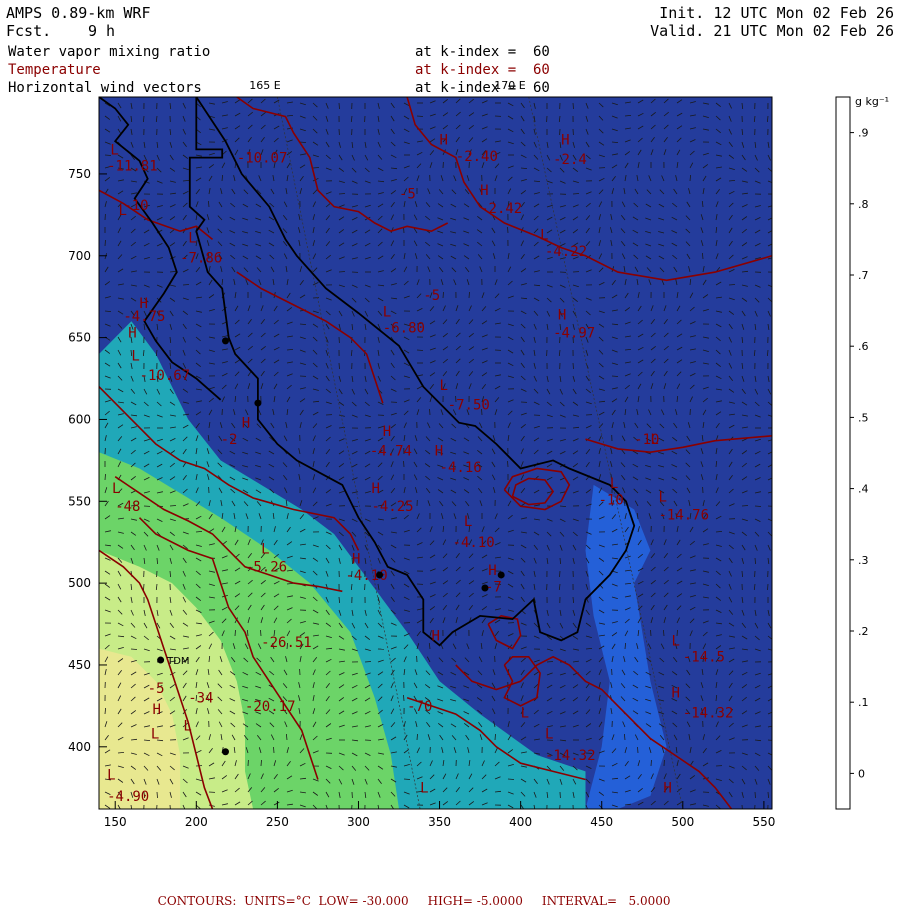  I want to click on colorbar-tick-label: 0, so click(861, 773).